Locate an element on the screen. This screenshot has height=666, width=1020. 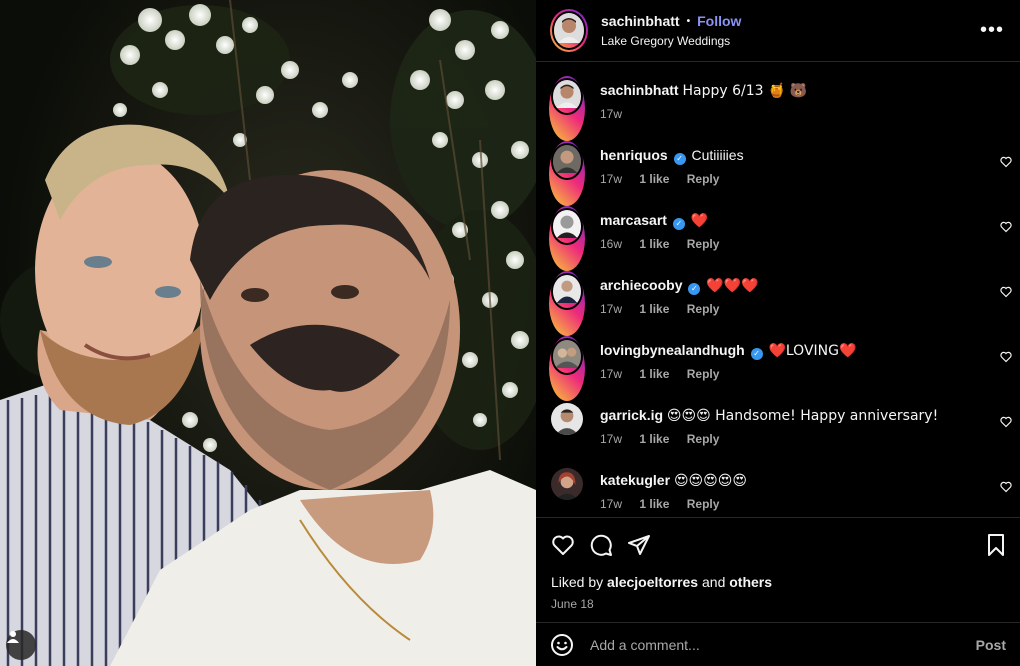
caption-avatar is located at coordinates (567, 108).